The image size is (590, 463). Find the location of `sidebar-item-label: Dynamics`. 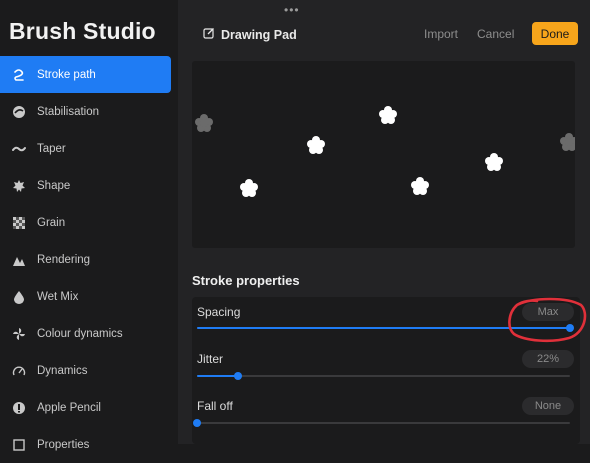

sidebar-item-label: Dynamics is located at coordinates (62, 370).